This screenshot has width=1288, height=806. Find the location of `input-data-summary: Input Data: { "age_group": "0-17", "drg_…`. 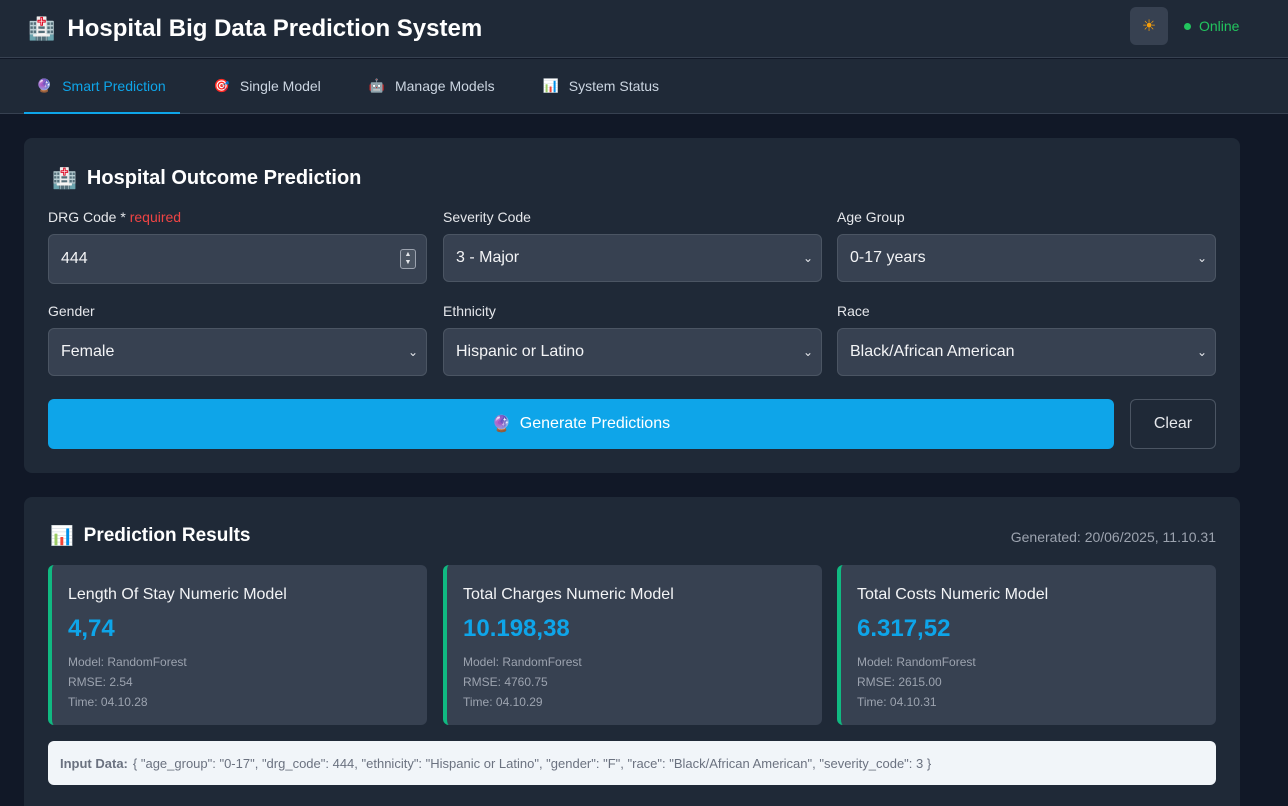

input-data-summary: Input Data: { "age_group": "0-17", "drg_… is located at coordinates (632, 763).